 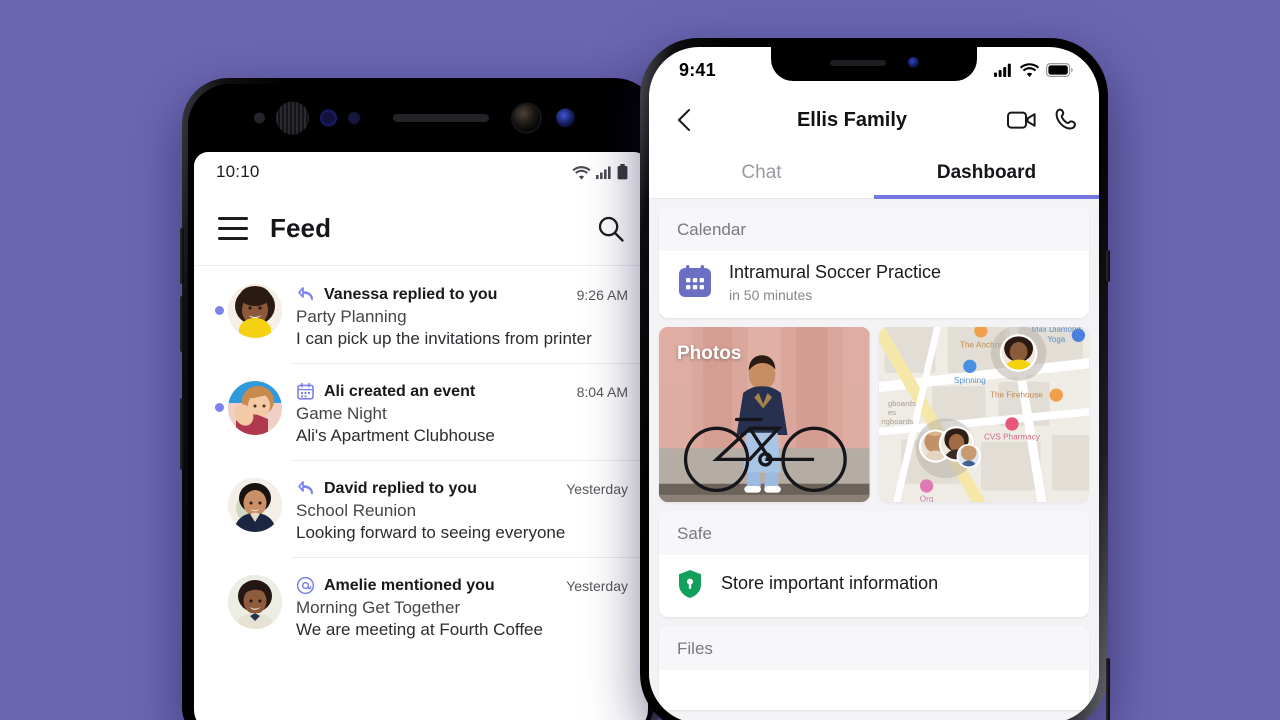 I want to click on calendar-event-title: Intramural Soccer Practice, so click(x=835, y=272).